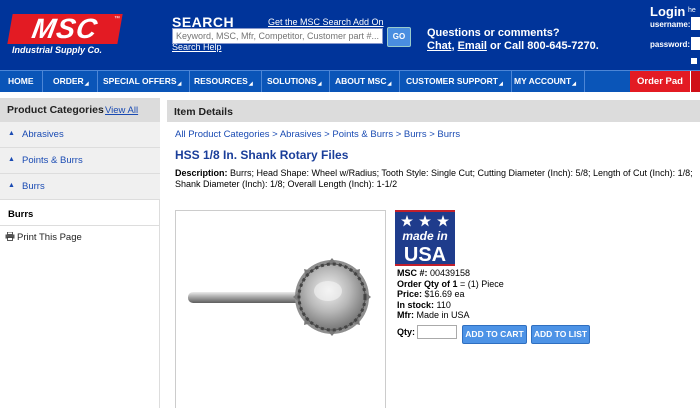 The width and height of the screenshot is (700, 408). What do you see at coordinates (560, 334) in the screenshot?
I see `add-to-list-button: ADD TO LIST` at bounding box center [560, 334].